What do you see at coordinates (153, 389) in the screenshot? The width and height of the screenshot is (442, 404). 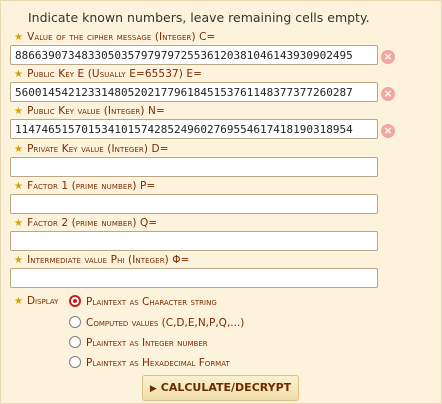 I see `play-icon: ▶` at bounding box center [153, 389].